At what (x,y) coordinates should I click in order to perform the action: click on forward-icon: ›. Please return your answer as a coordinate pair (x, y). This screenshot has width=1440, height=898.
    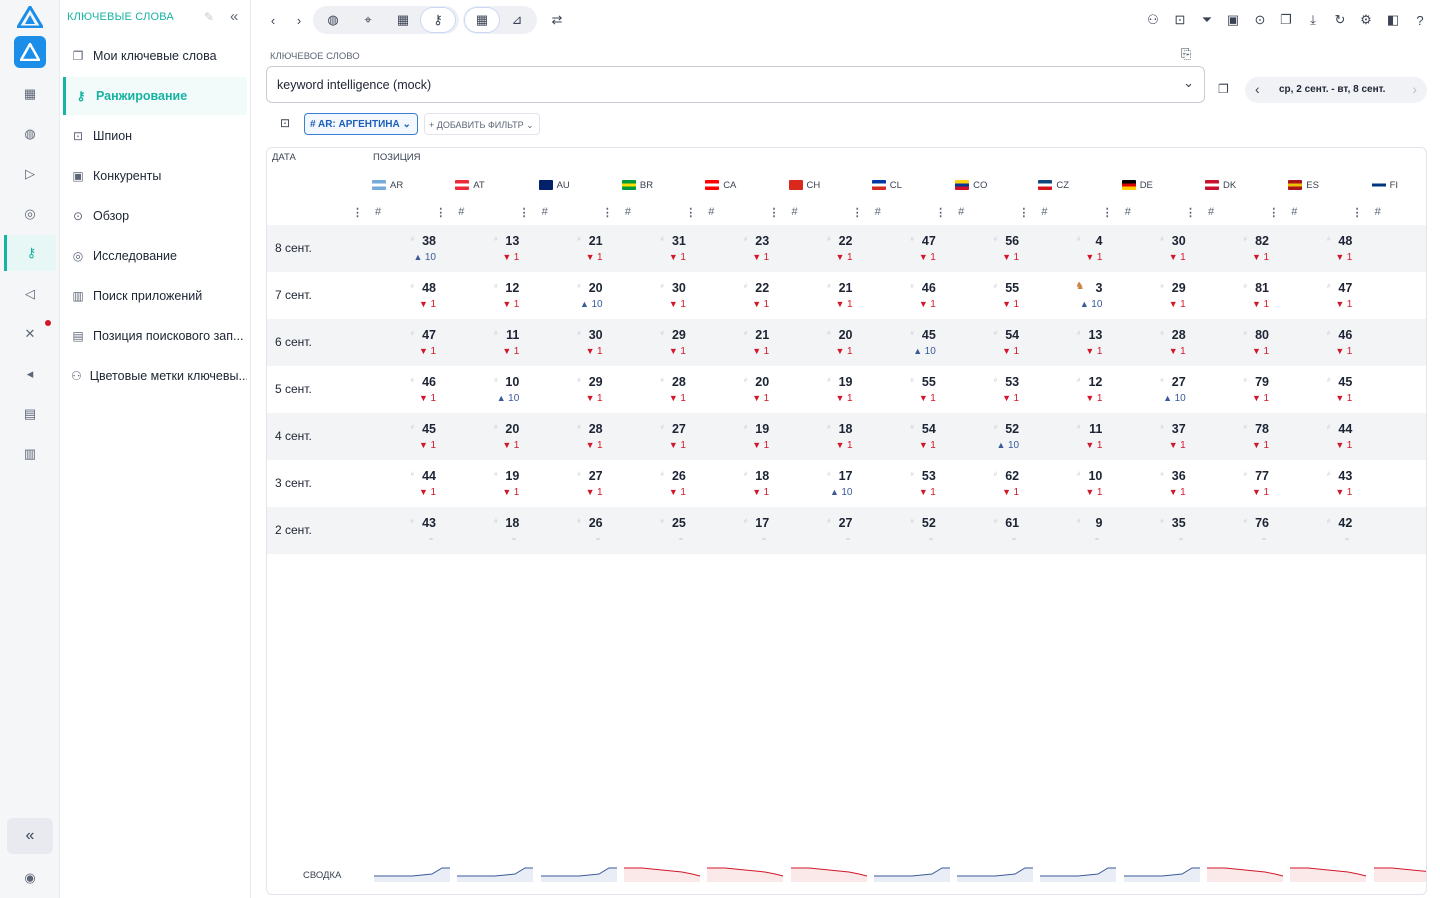
    Looking at the image, I should click on (299, 20).